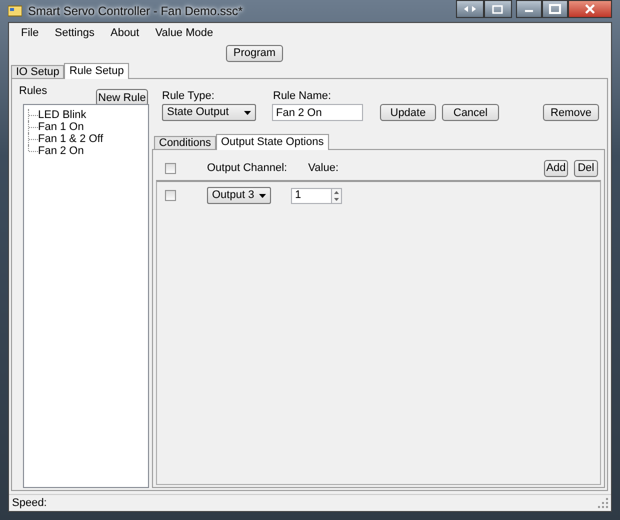 The height and width of the screenshot is (520, 620). I want to click on tab: Rule Setup, so click(96, 71).